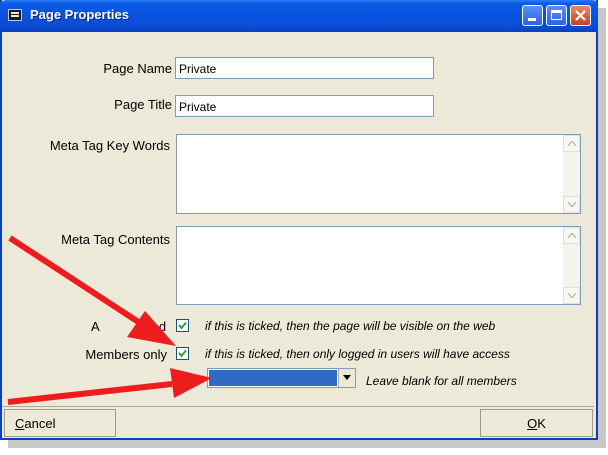 The height and width of the screenshot is (455, 608). Describe the element at coordinates (95, 326) in the screenshot. I see `activated-label-start: A` at that location.